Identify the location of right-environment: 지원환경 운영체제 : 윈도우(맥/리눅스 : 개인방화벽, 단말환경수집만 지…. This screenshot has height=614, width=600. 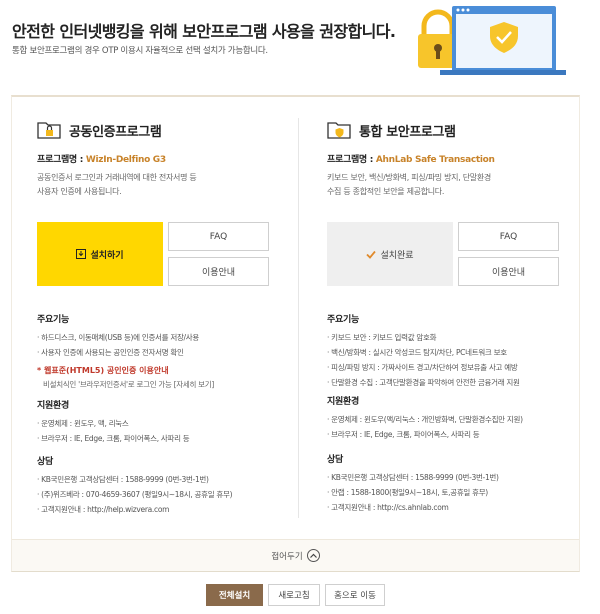
(462, 418).